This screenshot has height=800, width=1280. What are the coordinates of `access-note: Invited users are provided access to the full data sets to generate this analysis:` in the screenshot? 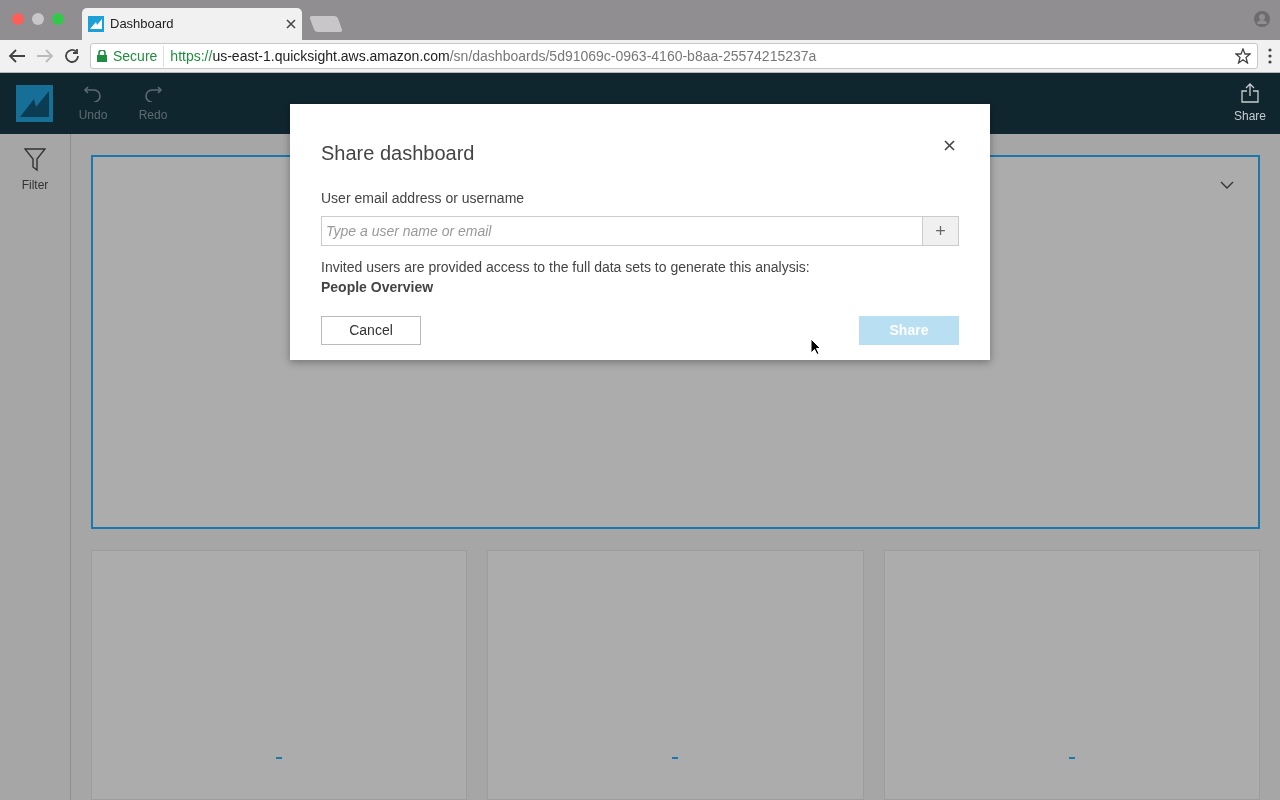 It's located at (566, 267).